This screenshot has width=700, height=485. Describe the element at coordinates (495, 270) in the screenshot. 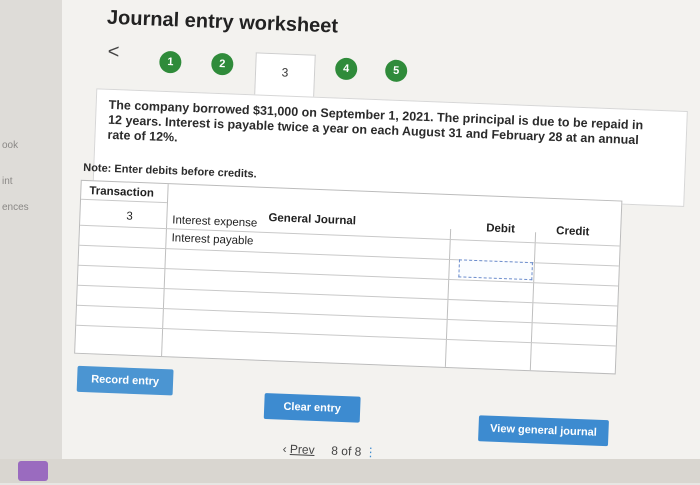

I see `debit-input` at that location.